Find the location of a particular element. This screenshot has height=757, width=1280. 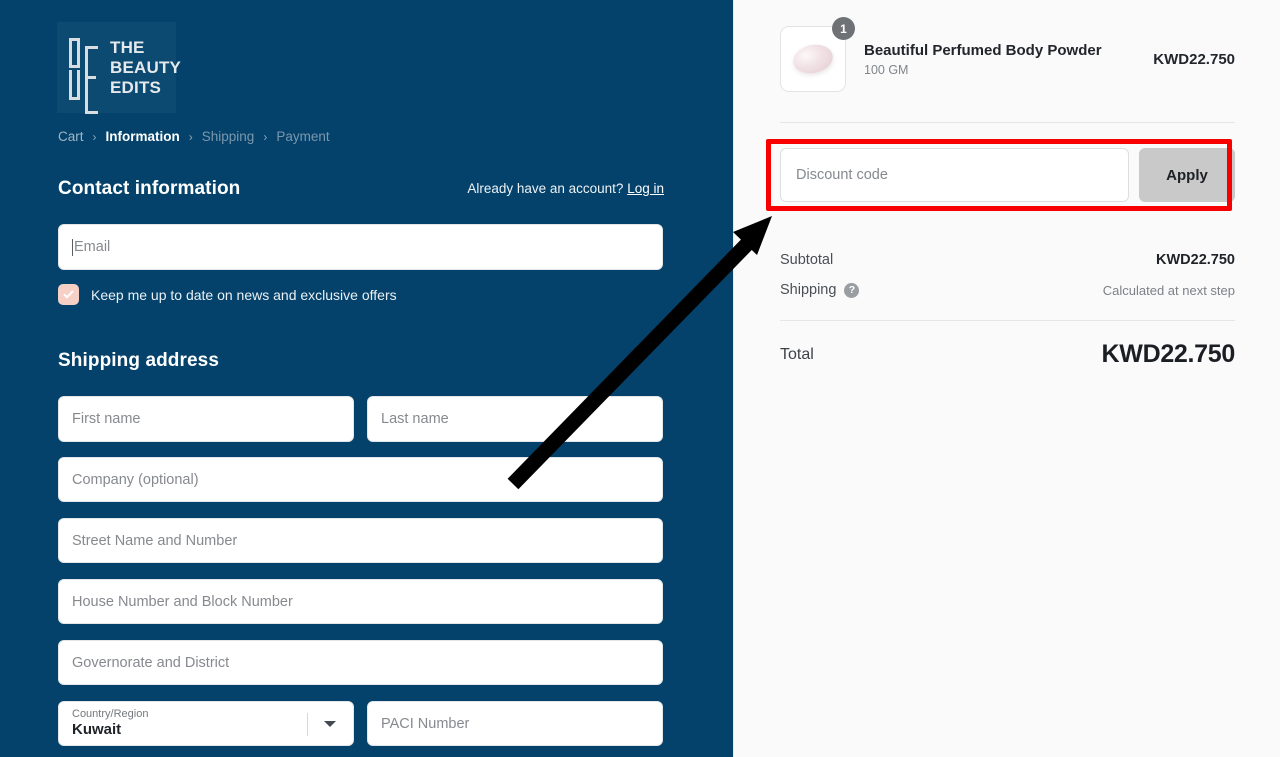

paci-number-placeholder: PACI Number is located at coordinates (425, 723).